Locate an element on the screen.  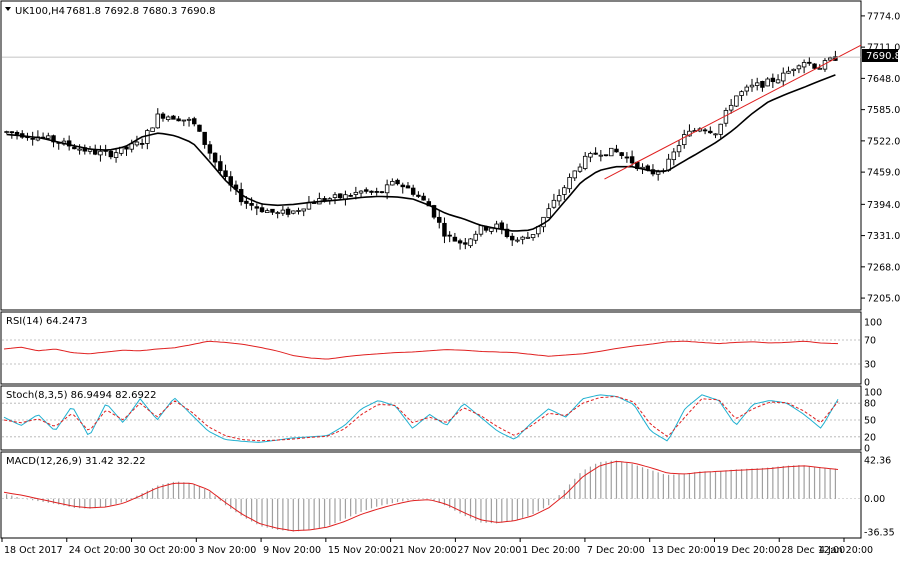
stoch-tick-label: 80 is located at coordinates (870, 404).